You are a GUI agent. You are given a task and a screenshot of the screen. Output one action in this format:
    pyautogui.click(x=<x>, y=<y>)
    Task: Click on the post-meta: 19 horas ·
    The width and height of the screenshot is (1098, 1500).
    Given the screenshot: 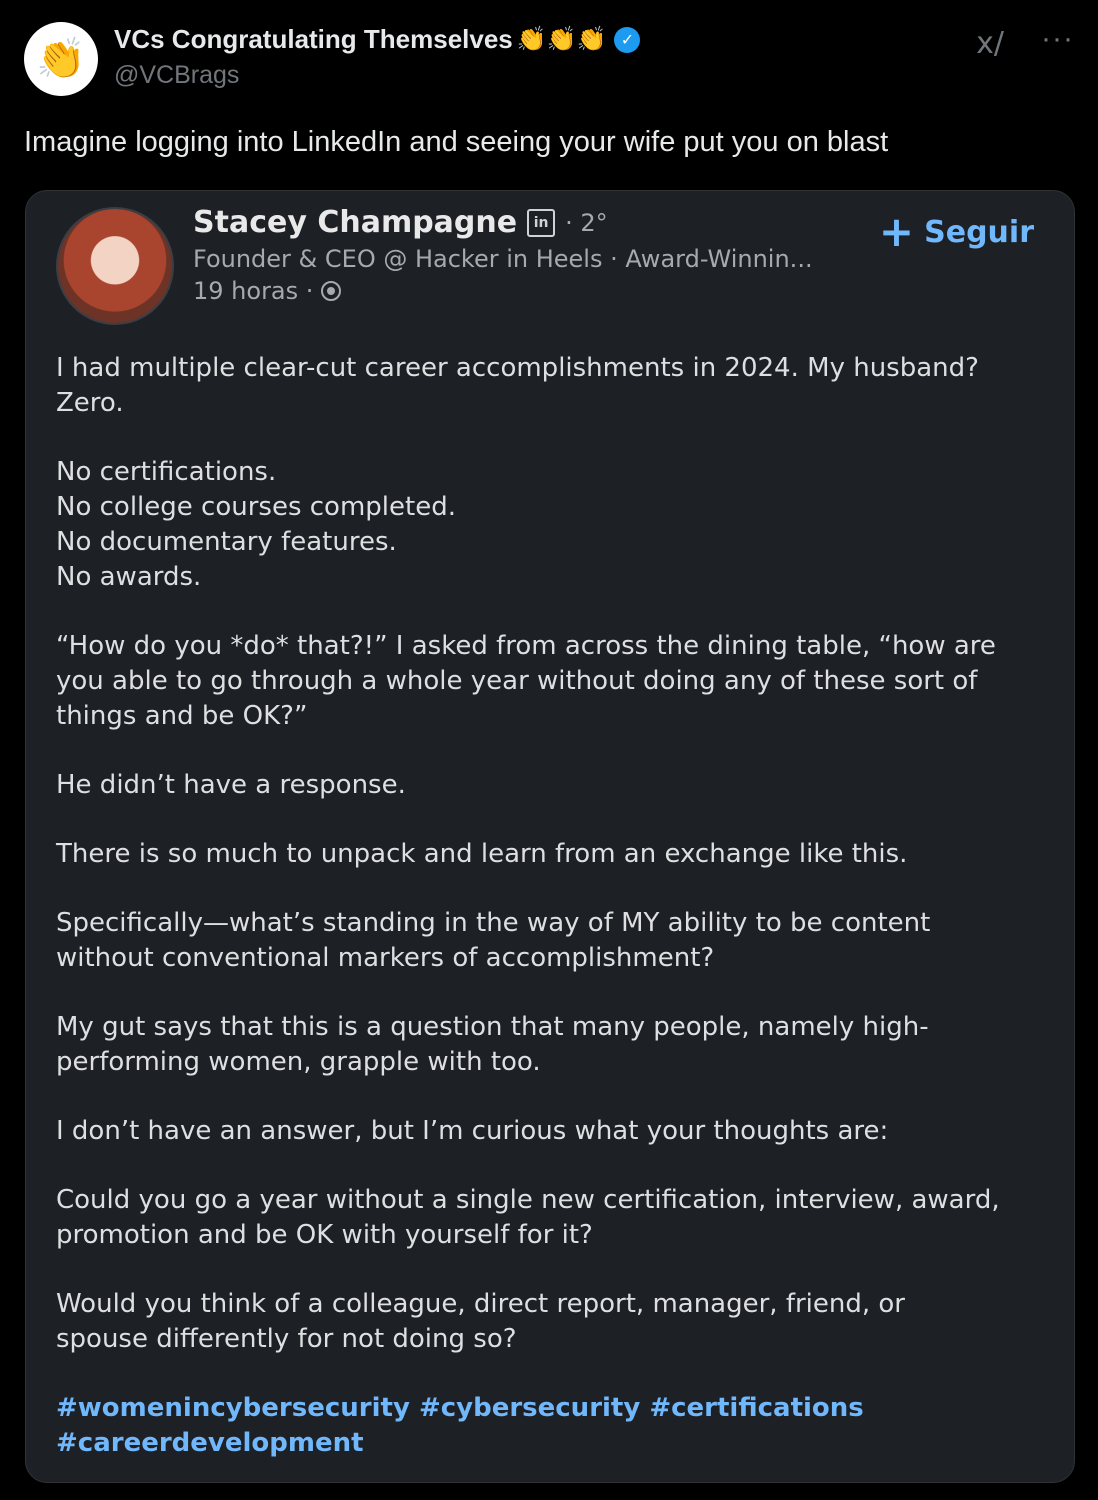 What is the action you would take?
    pyautogui.click(x=267, y=291)
    